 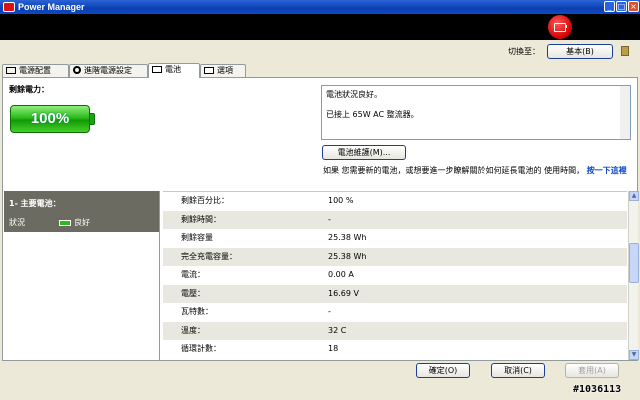 What do you see at coordinates (395, 256) in the screenshot?
I see `table-row: 完全充電容量： 25.38 Wh` at bounding box center [395, 256].